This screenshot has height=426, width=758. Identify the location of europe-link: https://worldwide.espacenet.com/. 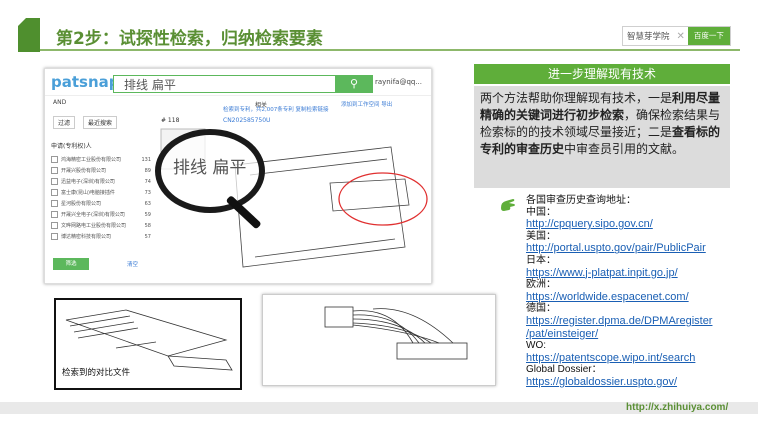
(641, 297).